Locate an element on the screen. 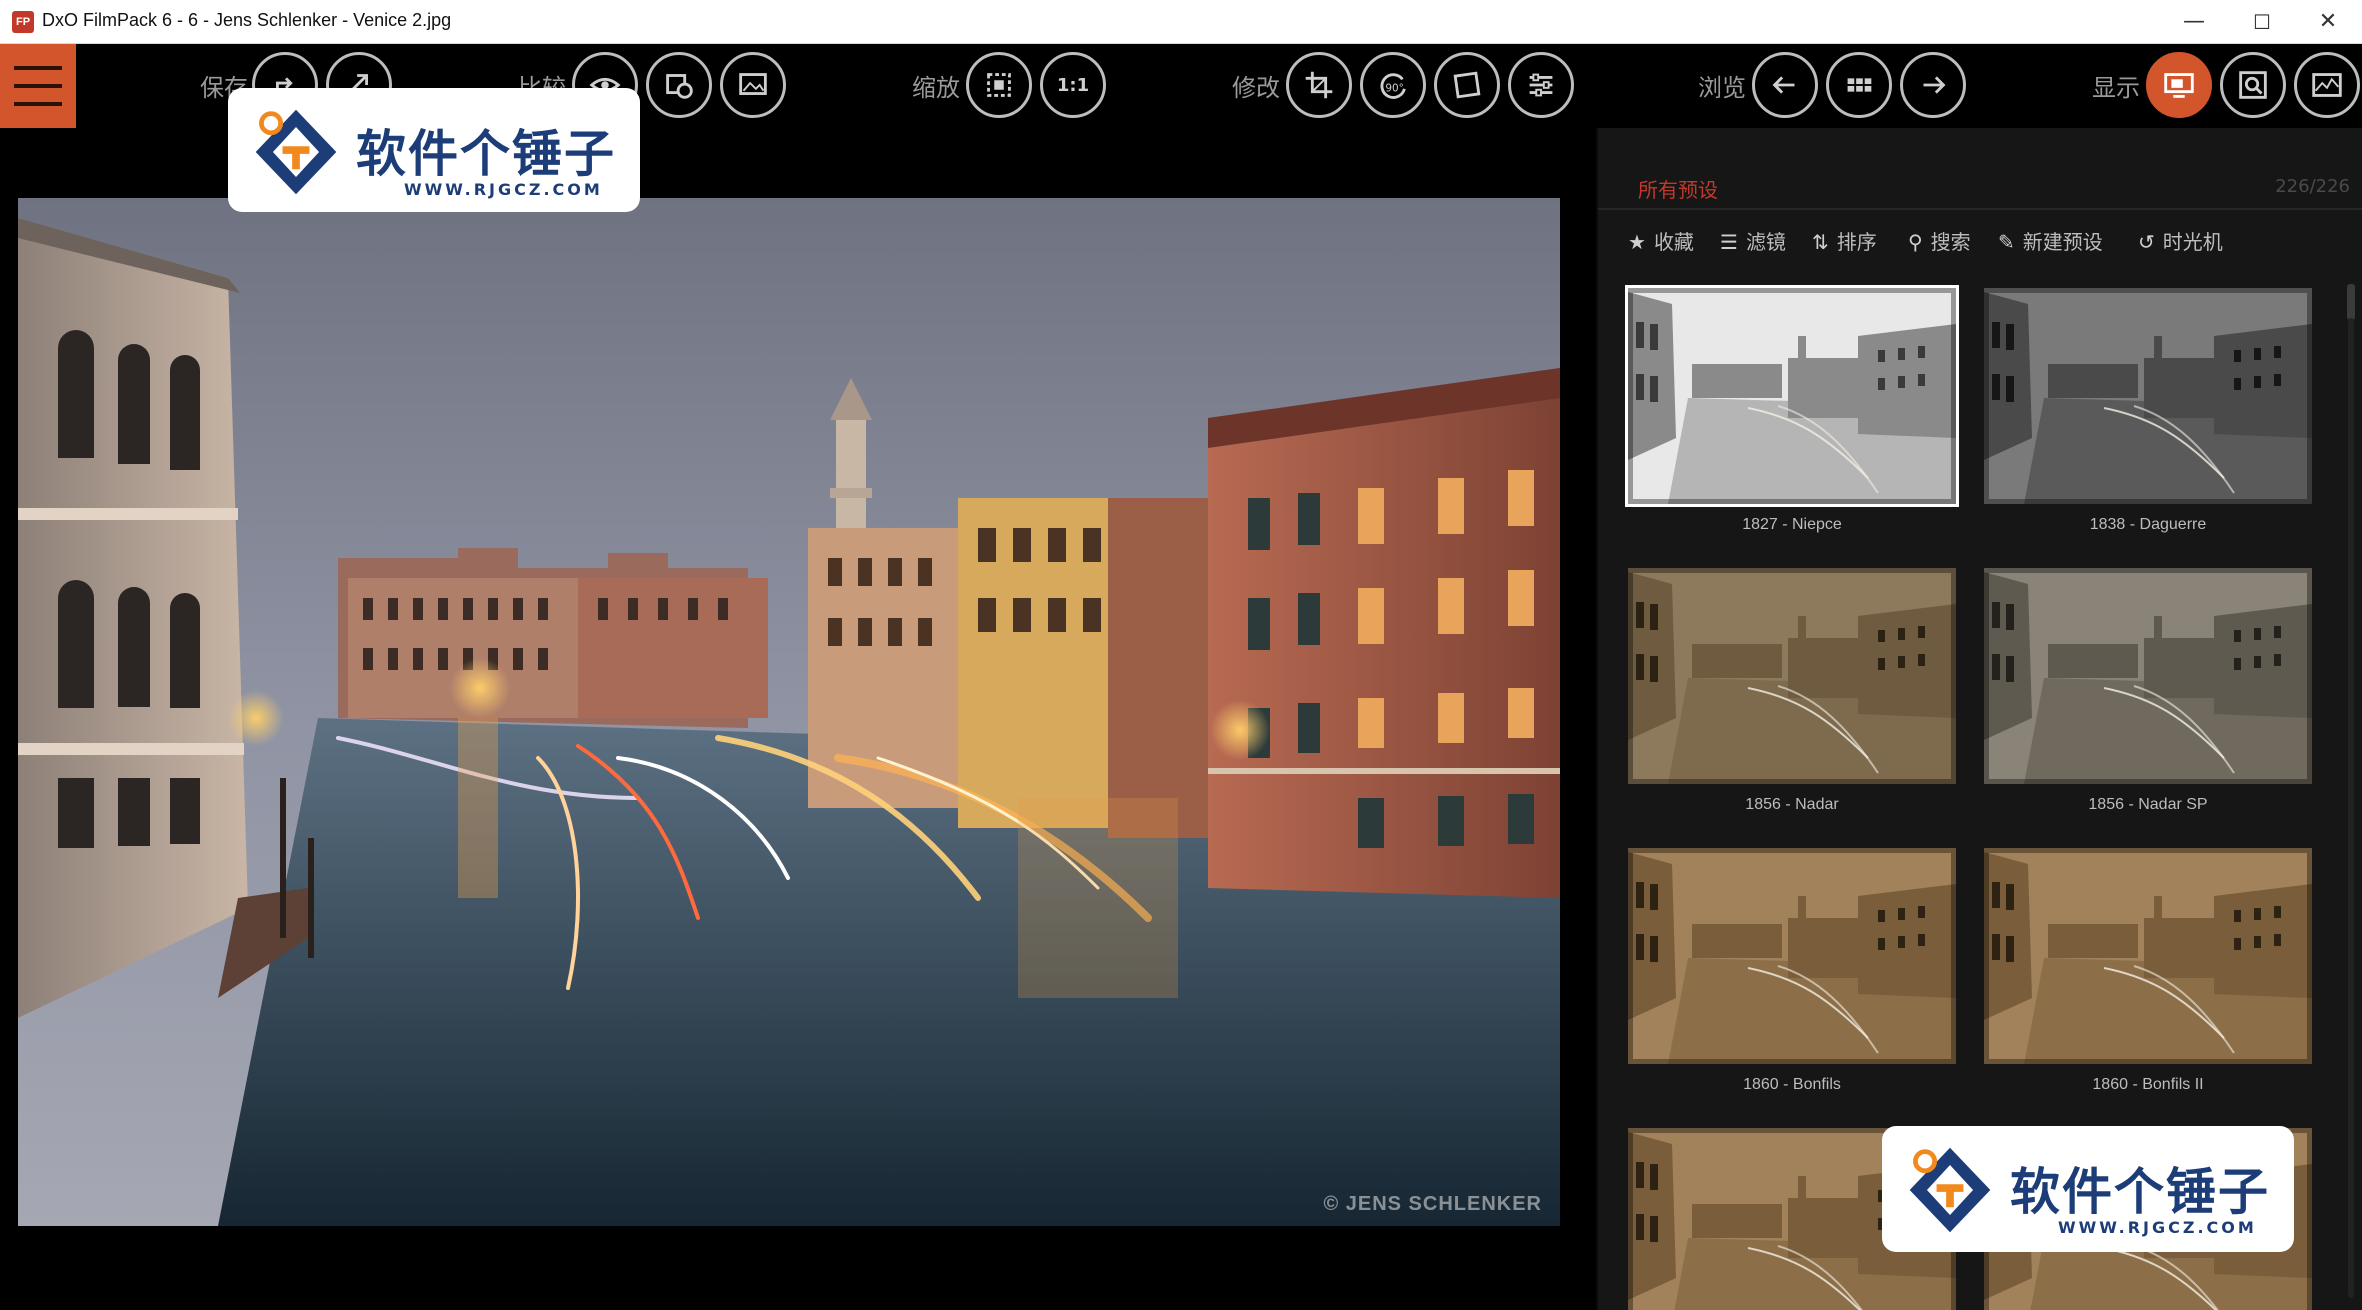 Image resolution: width=2362 pixels, height=1310 pixels. favorites-label: 收藏 is located at coordinates (1673, 242).